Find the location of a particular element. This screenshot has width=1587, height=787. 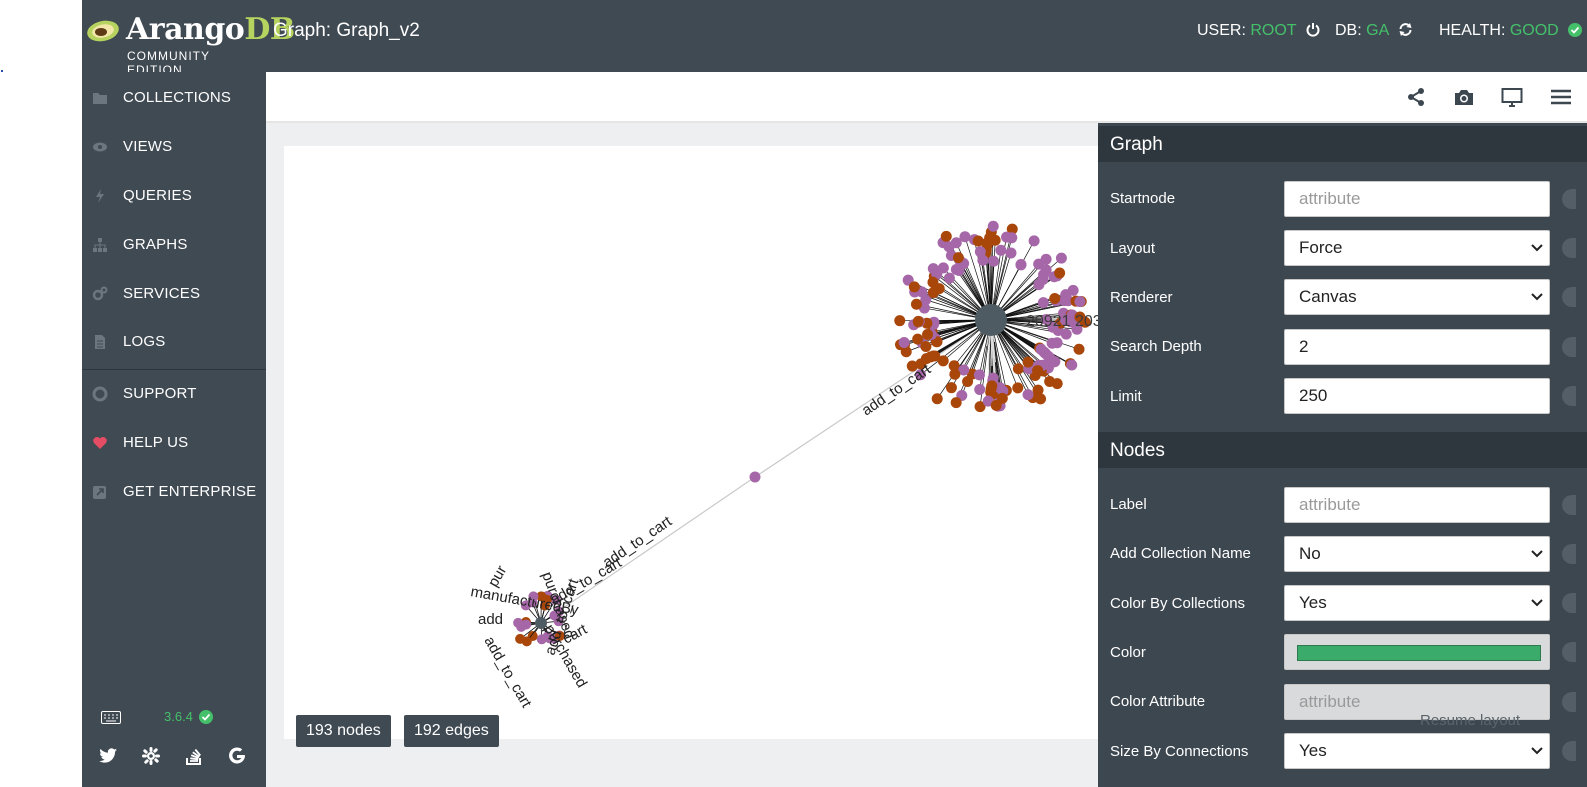

color-by-collections-select: Yes is located at coordinates (1417, 603).